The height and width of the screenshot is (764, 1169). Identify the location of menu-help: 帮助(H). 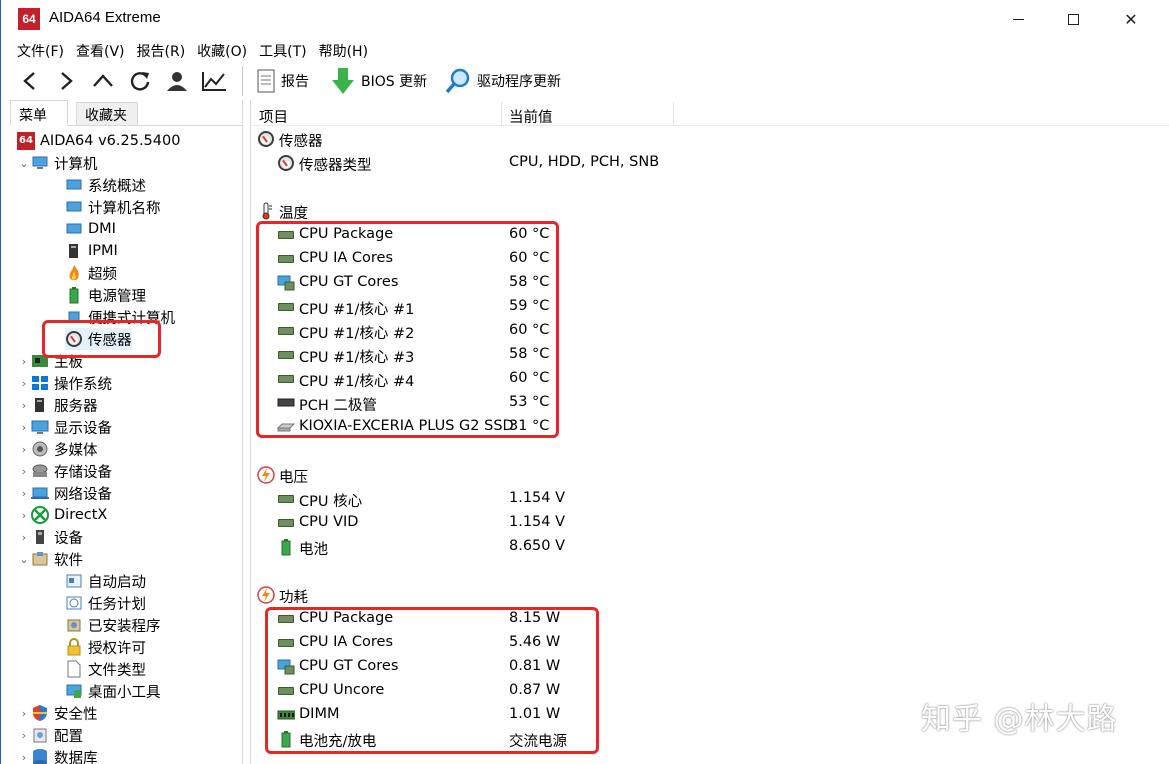
(343, 51).